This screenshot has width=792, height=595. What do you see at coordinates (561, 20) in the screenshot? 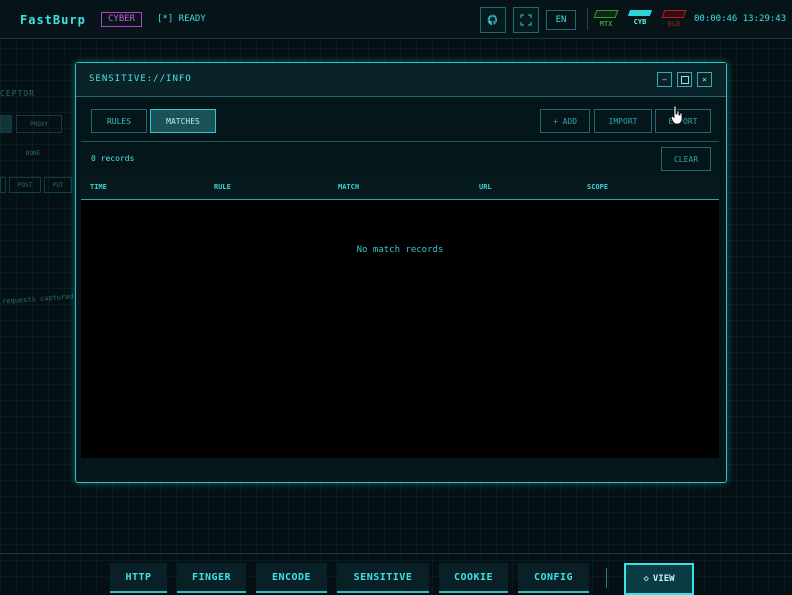
I see `language-button: EN` at bounding box center [561, 20].